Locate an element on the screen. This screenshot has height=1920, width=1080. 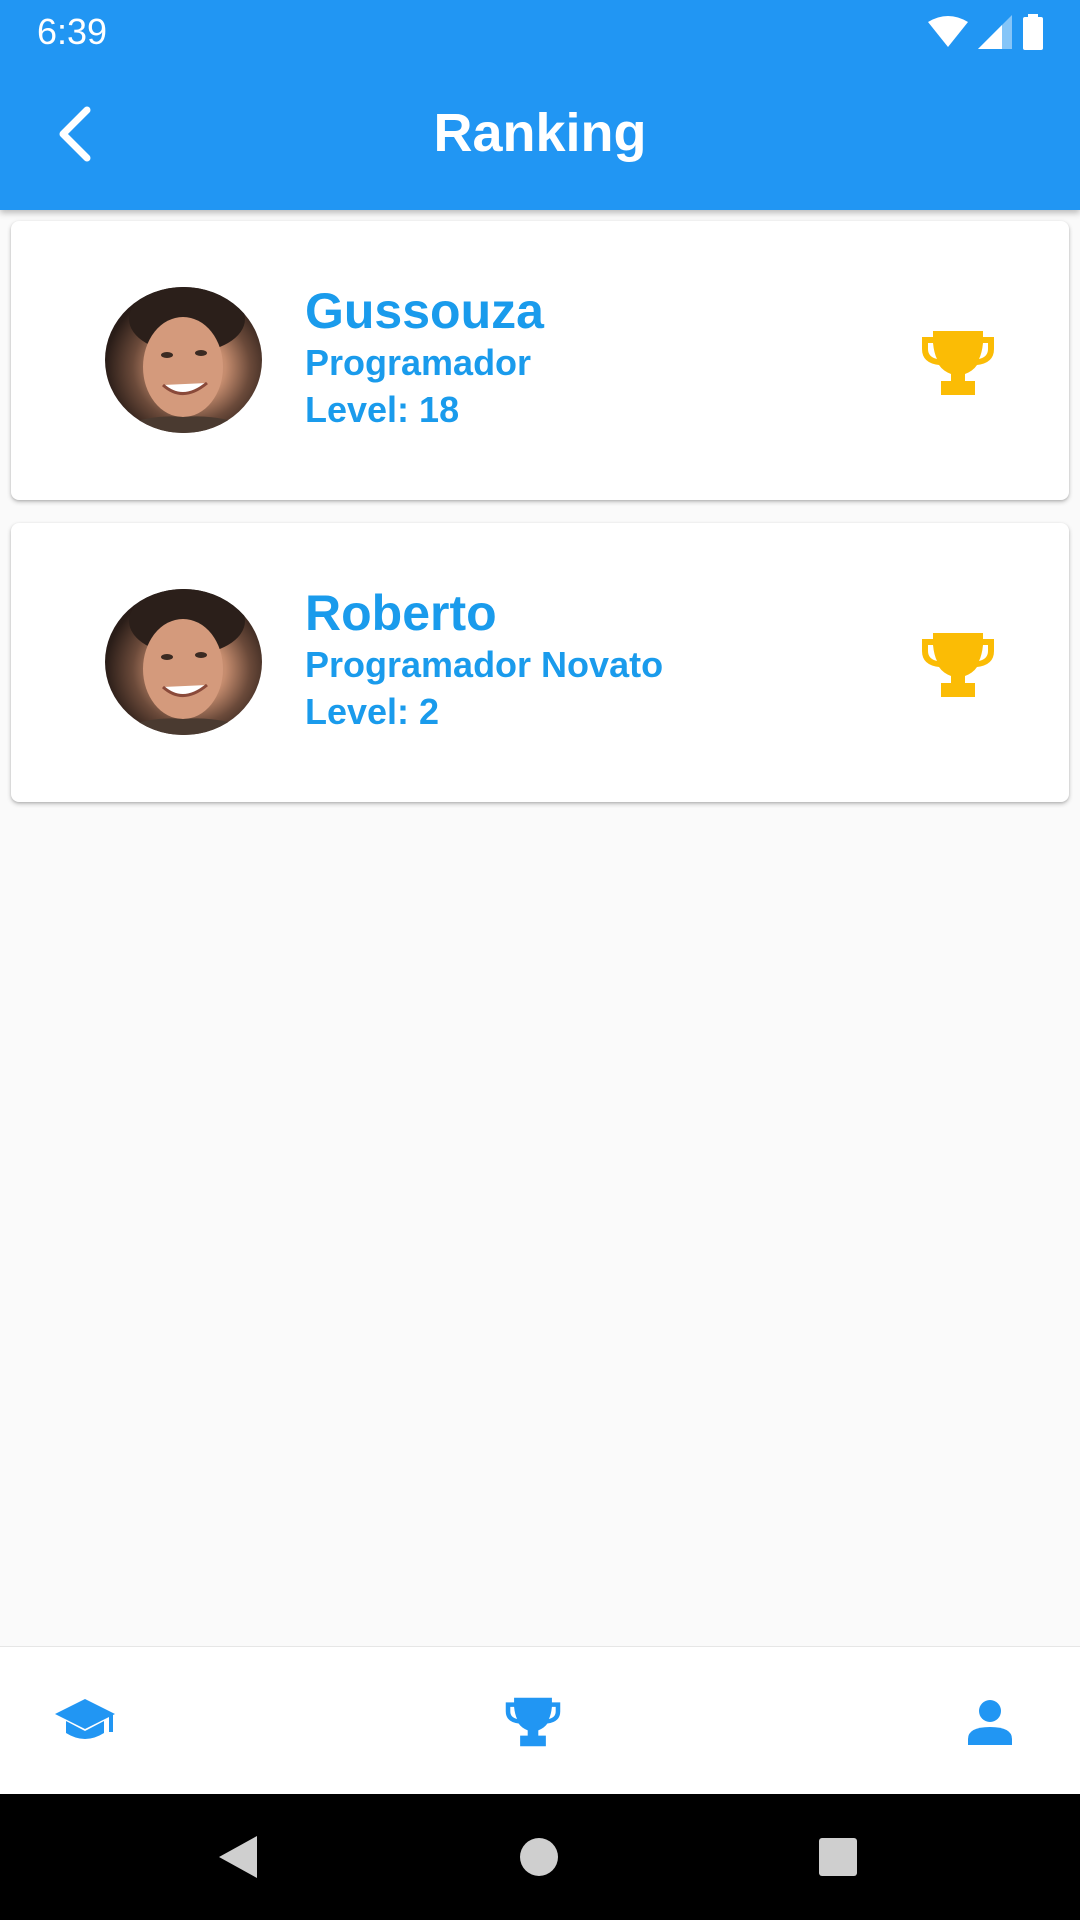
square-recents-icon is located at coordinates (838, 1857).